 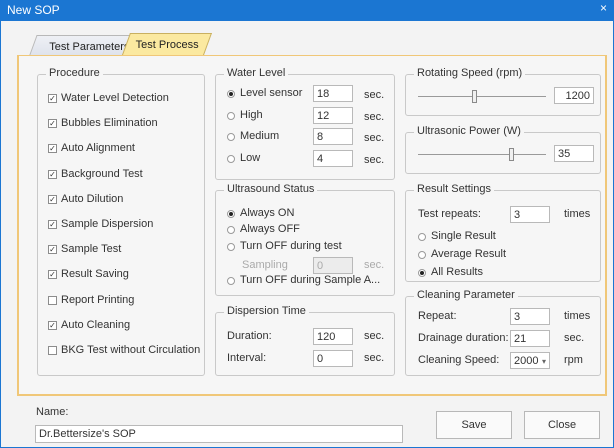 What do you see at coordinates (603, 8) in the screenshot?
I see `close-icon: ×` at bounding box center [603, 8].